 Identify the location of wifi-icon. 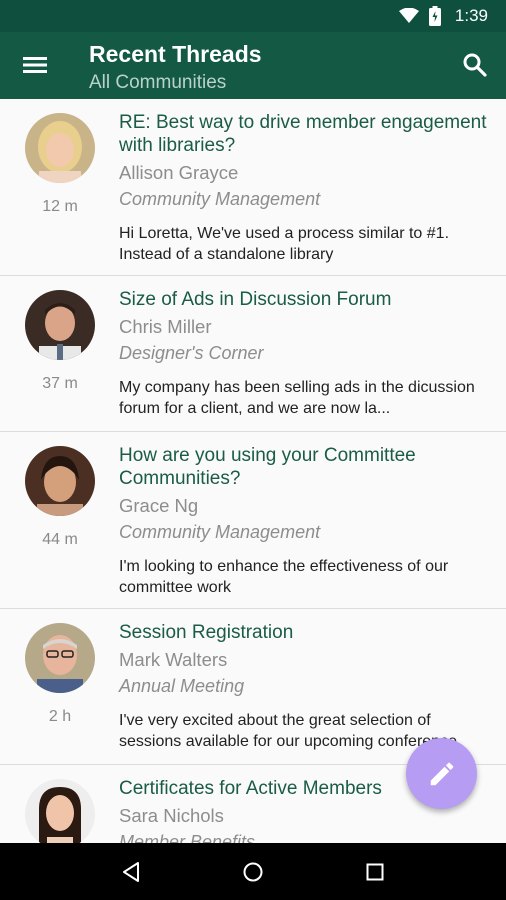
(408, 15).